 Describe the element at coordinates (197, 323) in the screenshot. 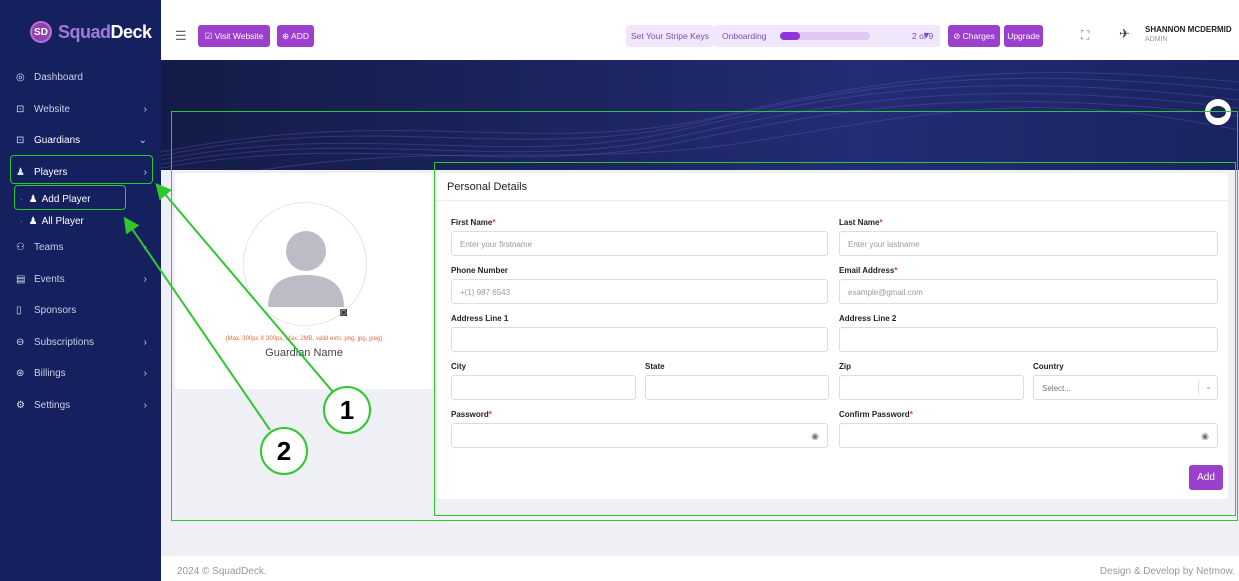

I see `arrow-two` at that location.